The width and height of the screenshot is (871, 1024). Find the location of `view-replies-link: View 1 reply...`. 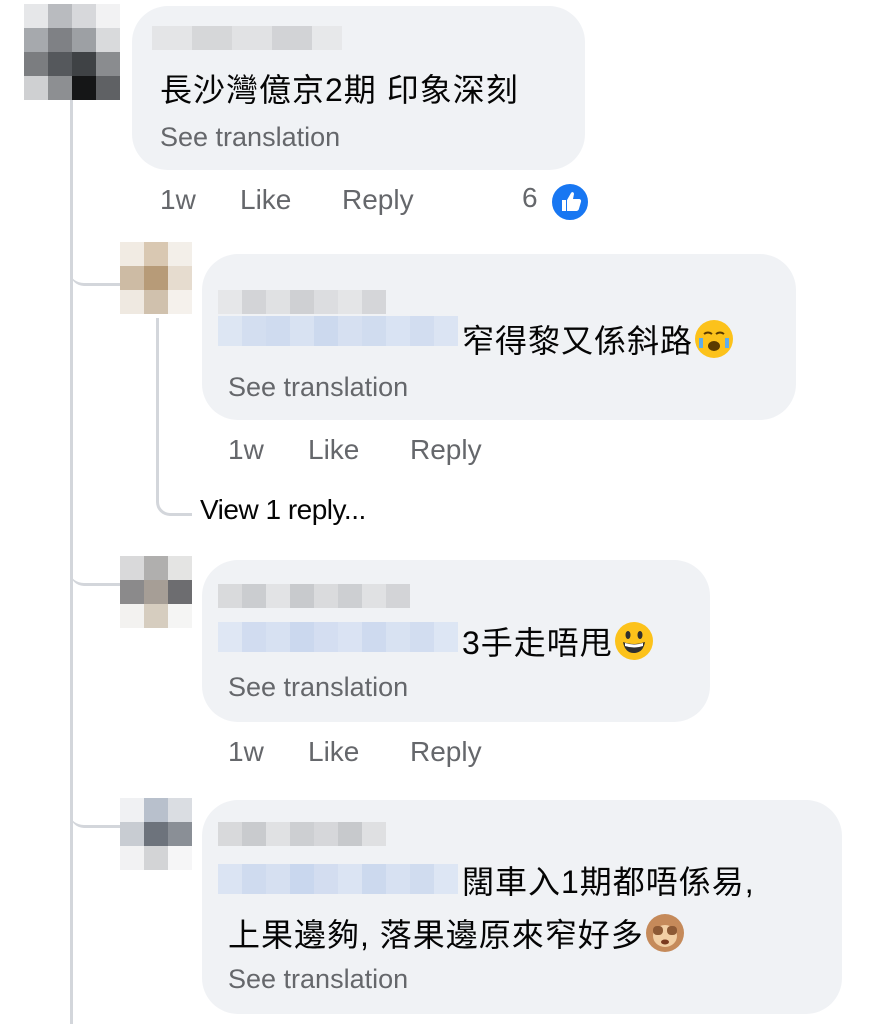

view-replies-link: View 1 reply... is located at coordinates (283, 510).